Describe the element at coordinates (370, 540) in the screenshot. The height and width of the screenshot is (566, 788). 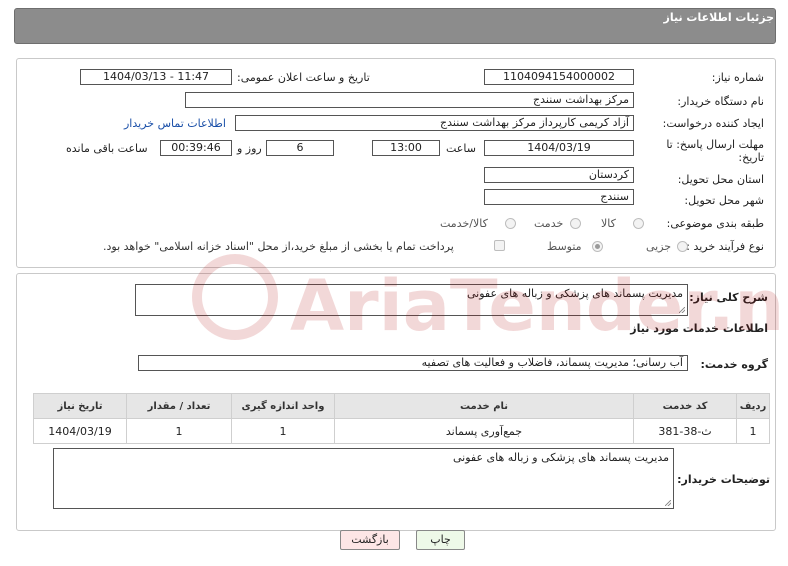
I see `back-button: بازگشت` at that location.